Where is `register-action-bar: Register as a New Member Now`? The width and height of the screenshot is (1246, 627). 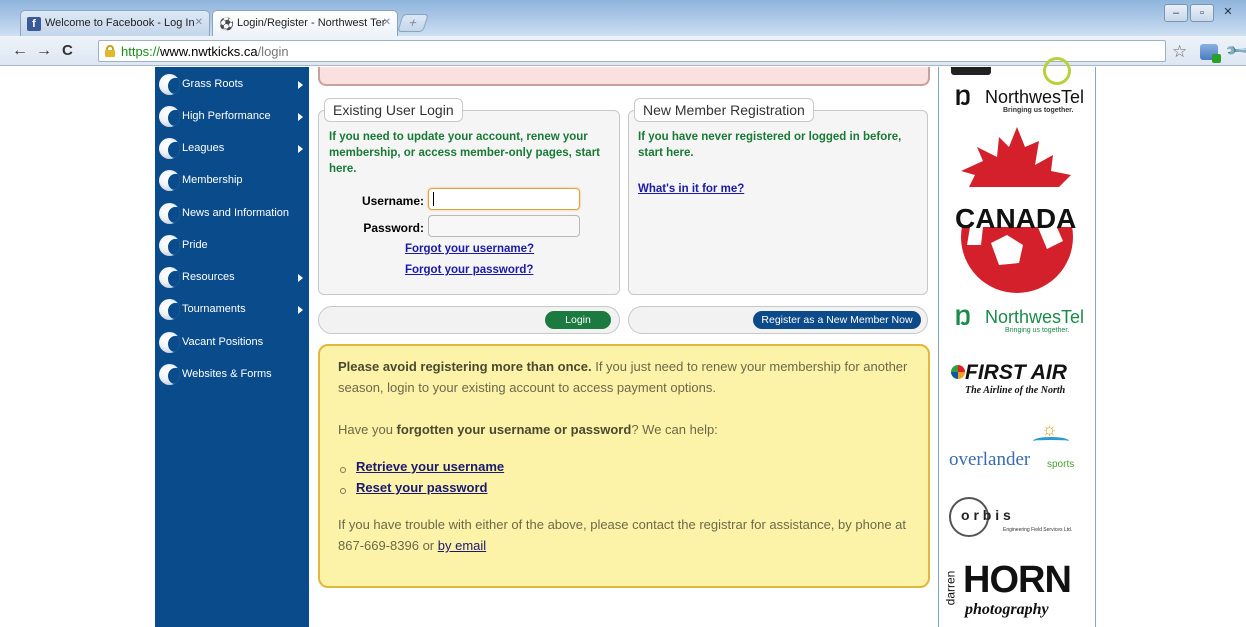
register-action-bar: Register as a New Member Now is located at coordinates (778, 320).